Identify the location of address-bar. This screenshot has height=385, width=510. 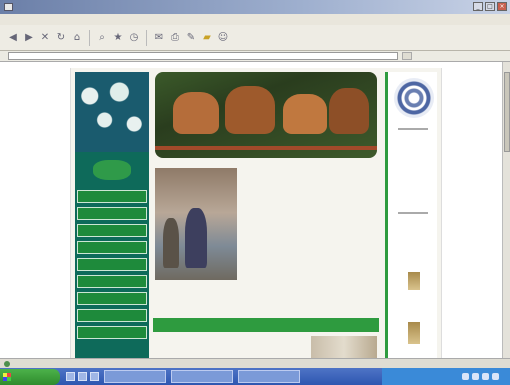
(255, 56).